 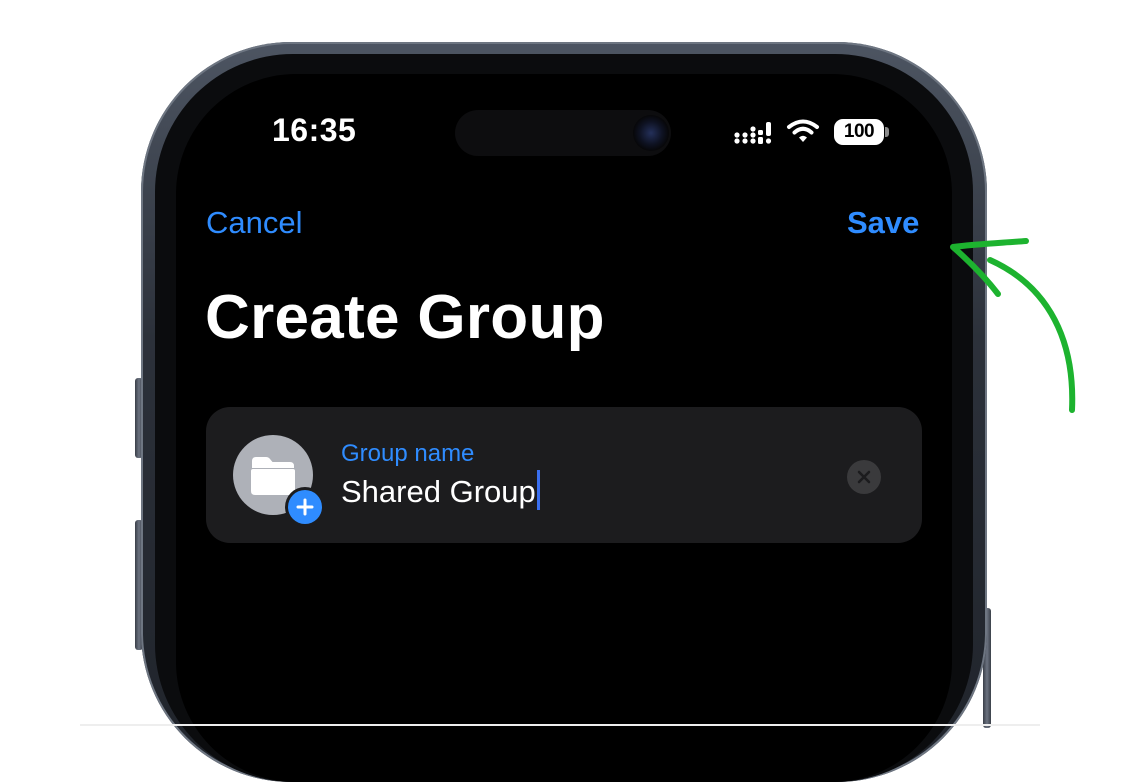 What do you see at coordinates (581, 492) in the screenshot?
I see `group-name-input: Shared Group` at bounding box center [581, 492].